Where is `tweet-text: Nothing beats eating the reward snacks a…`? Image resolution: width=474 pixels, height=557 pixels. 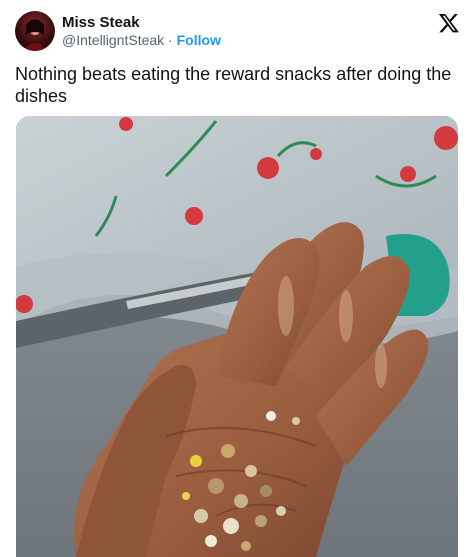
tweet-text: Nothing beats eating the reward snacks a… is located at coordinates (233, 85).